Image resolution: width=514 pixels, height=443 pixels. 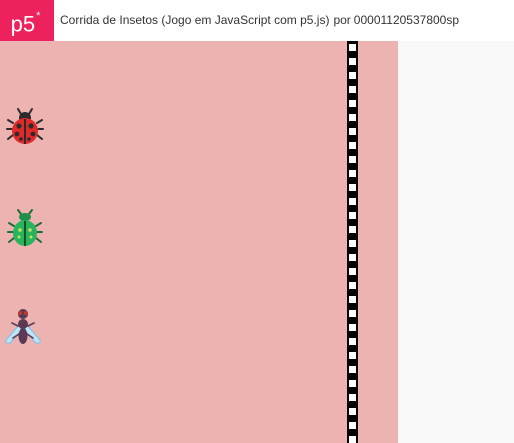 I want to click on logo-asterisk: *, so click(x=38, y=16).